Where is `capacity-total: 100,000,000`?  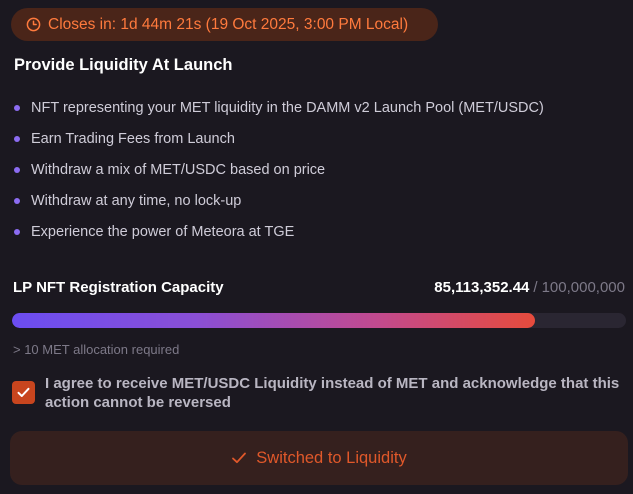 capacity-total: 100,000,000 is located at coordinates (583, 287).